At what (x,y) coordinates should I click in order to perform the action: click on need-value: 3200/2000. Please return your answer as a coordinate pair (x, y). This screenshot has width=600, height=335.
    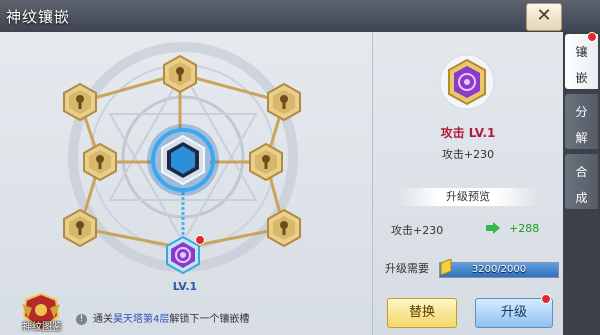
    Looking at the image, I should click on (499, 269).